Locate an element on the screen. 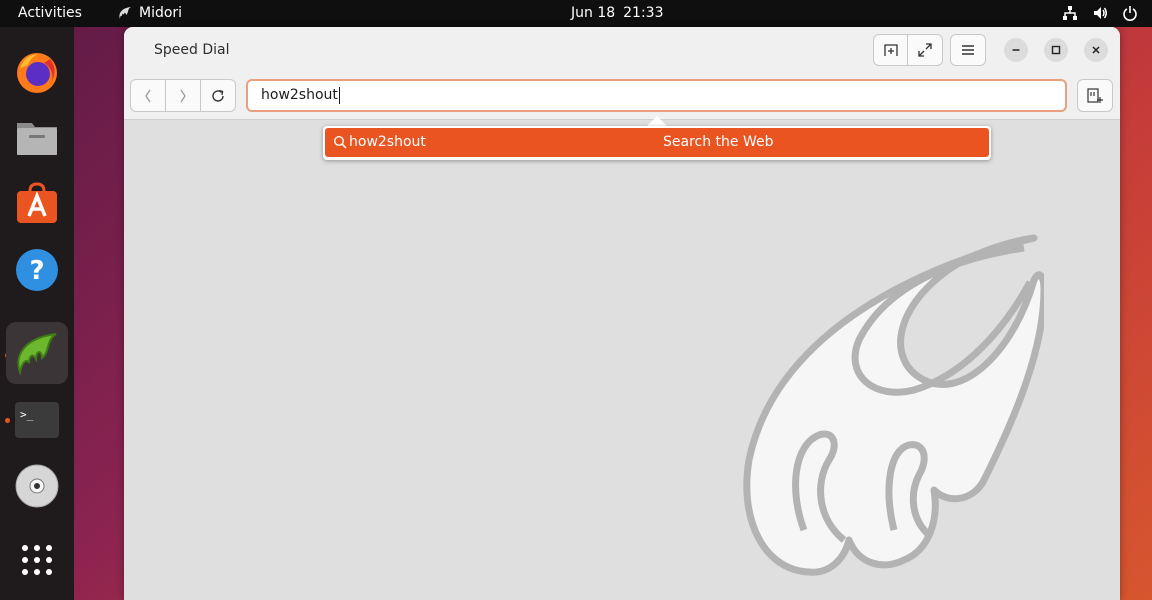 The image size is (1152, 600). disc-icon is located at coordinates (37, 486).